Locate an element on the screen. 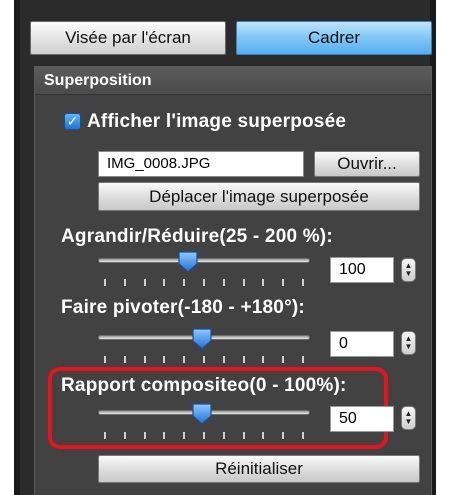 This screenshot has width=455, height=495. composite-slider-thumb is located at coordinates (202, 414).